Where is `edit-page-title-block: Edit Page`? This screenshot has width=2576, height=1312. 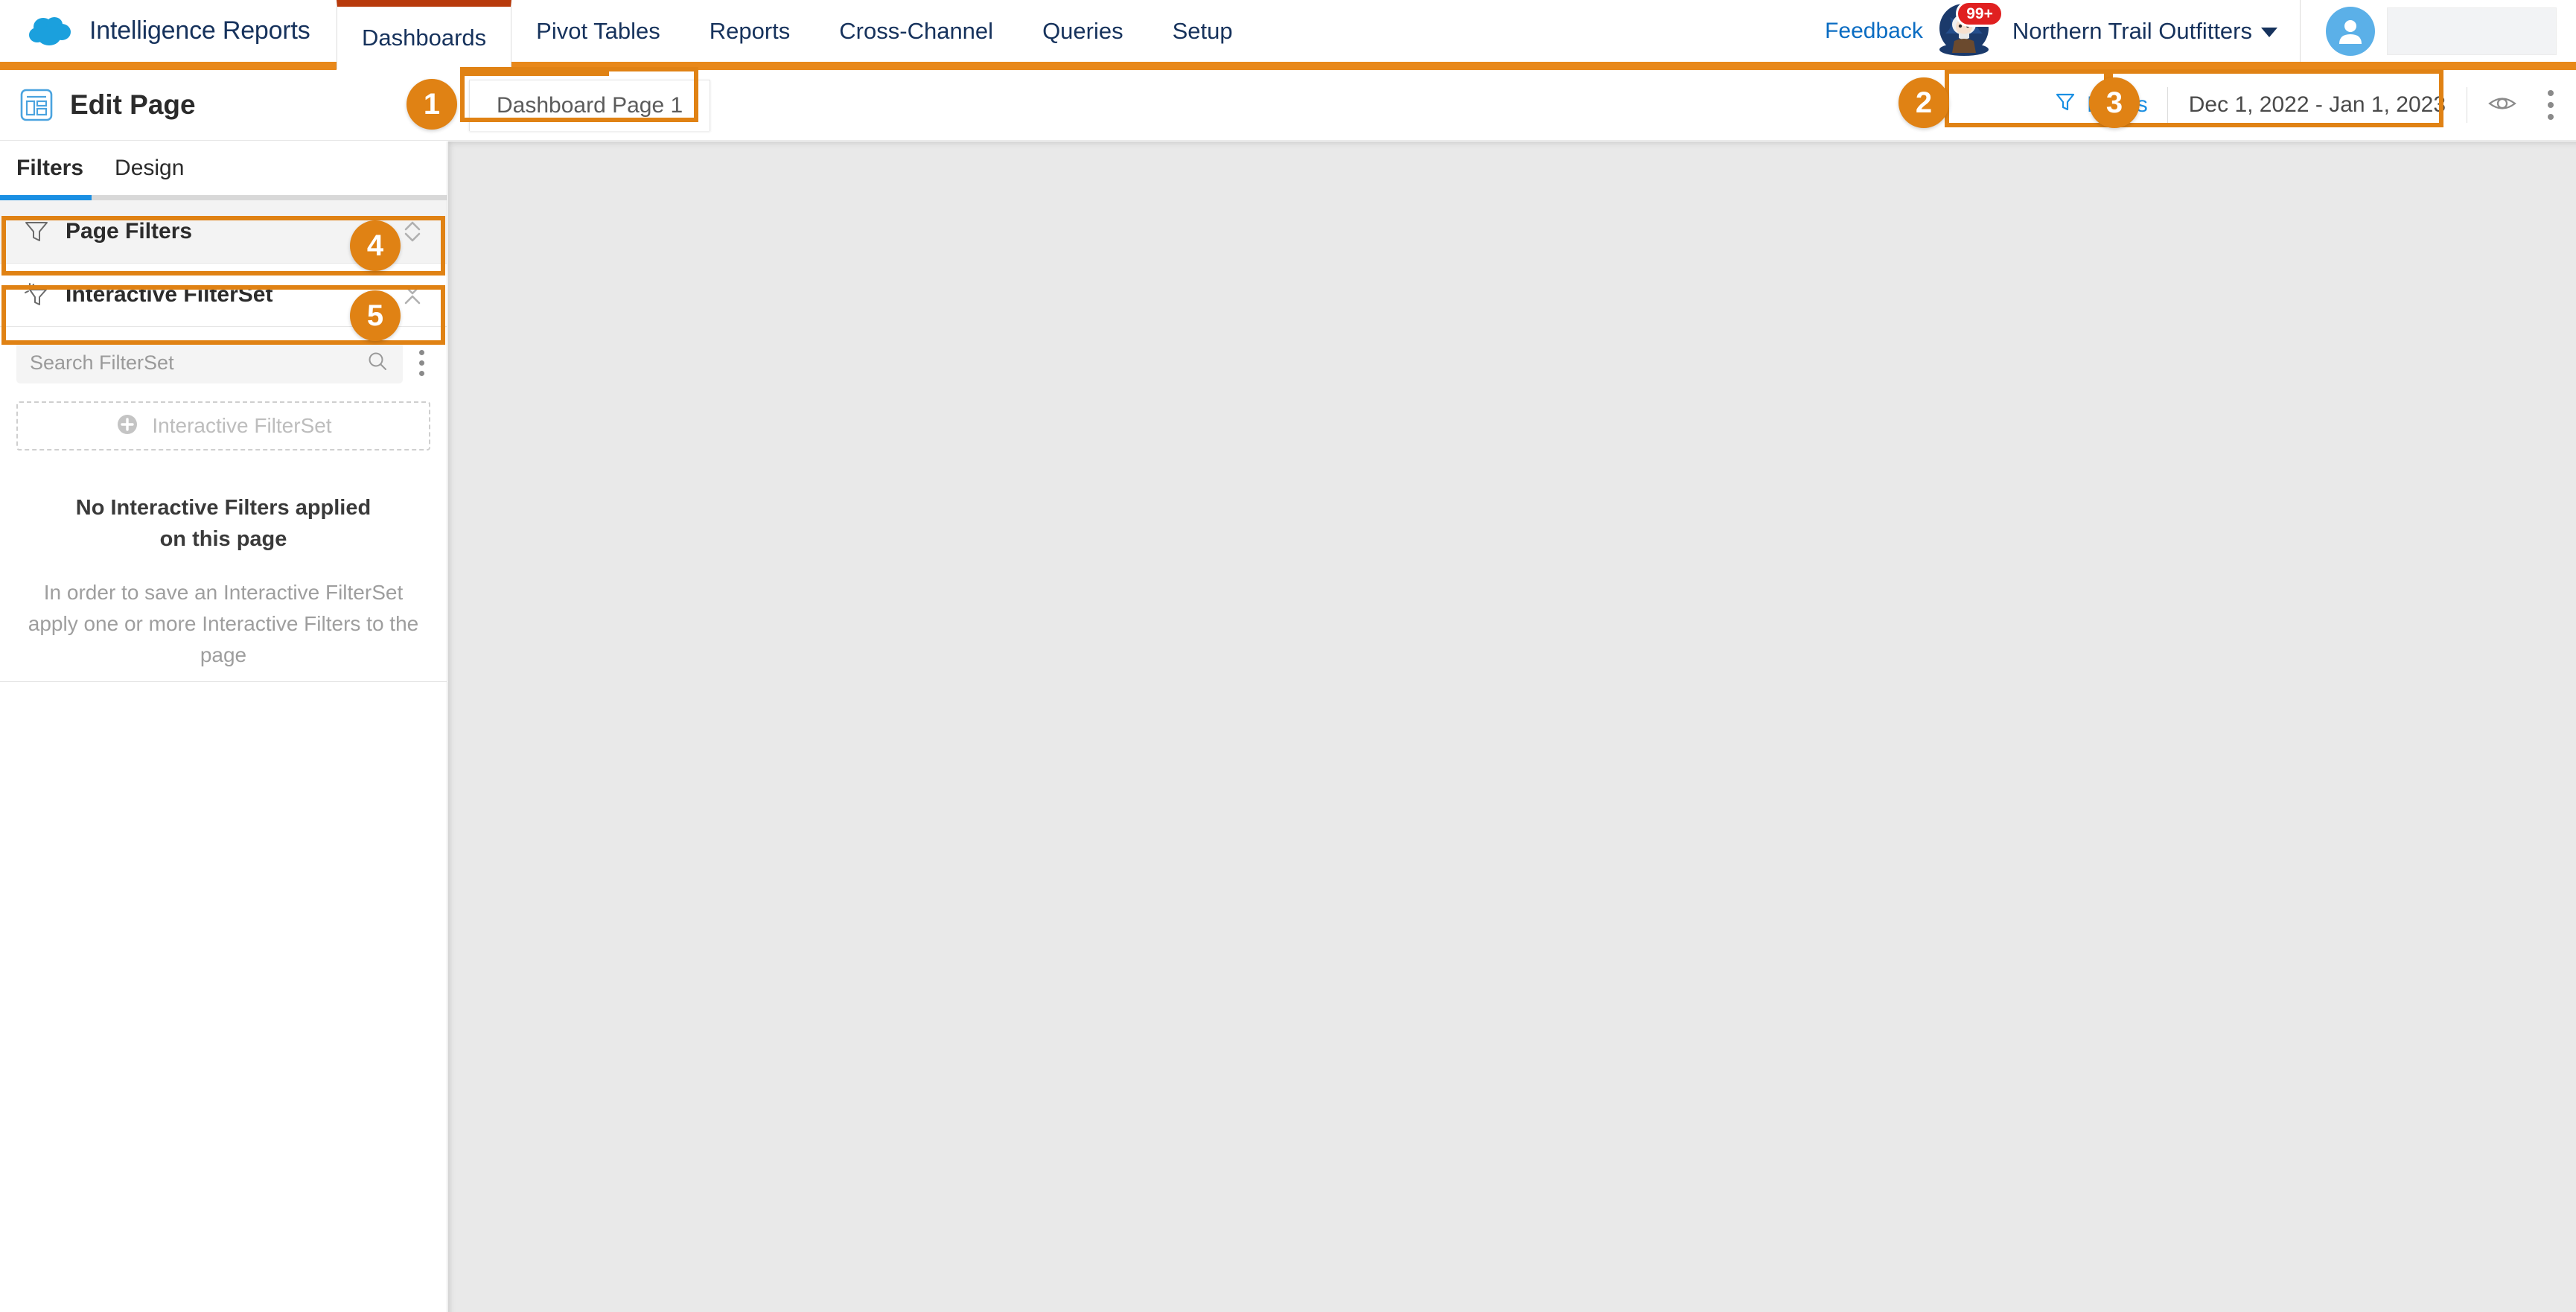
edit-page-title-block: Edit Page is located at coordinates (223, 105).